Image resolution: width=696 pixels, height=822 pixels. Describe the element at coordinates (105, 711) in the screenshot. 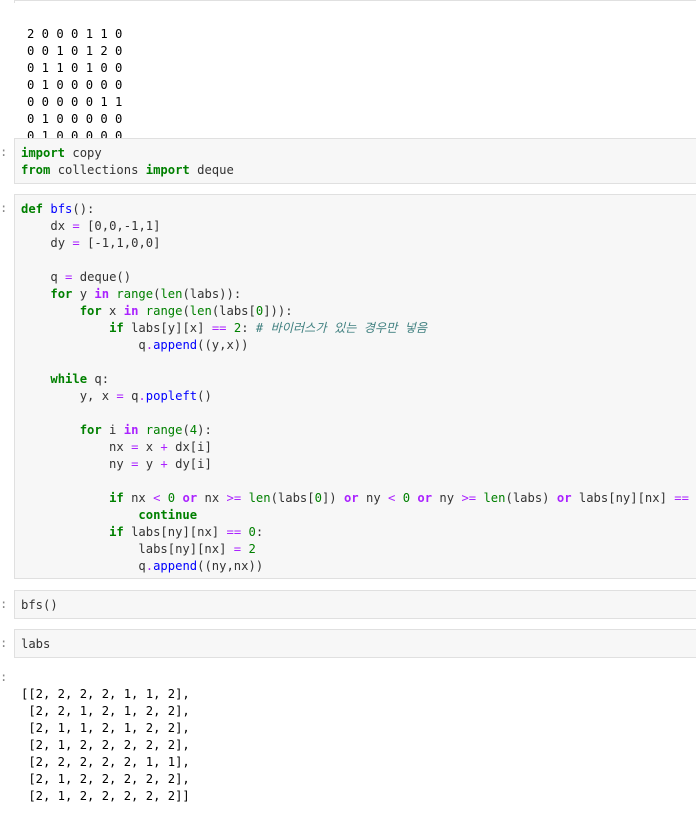

I see `output-line: [2, 2, 1, 2, 1, 2, 2],` at that location.